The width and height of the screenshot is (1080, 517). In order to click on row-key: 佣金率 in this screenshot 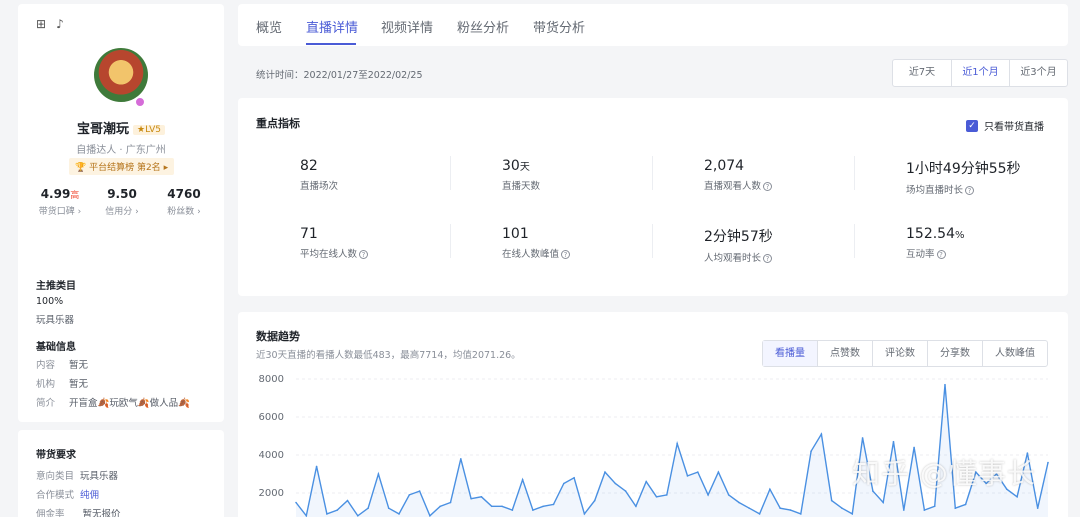, I will do `click(50, 513)`.